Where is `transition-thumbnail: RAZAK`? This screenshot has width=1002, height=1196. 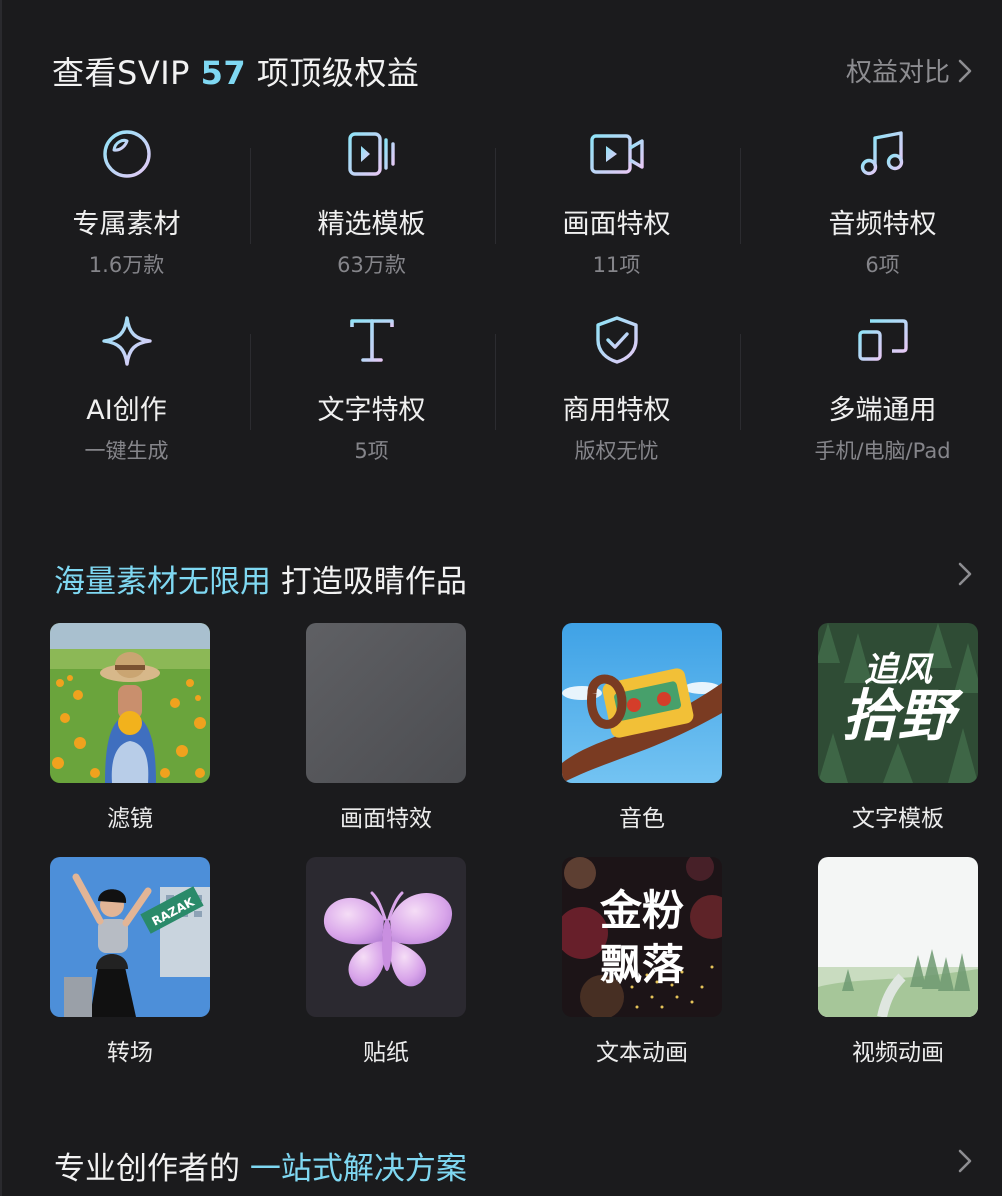
transition-thumbnail: RAZAK is located at coordinates (130, 937).